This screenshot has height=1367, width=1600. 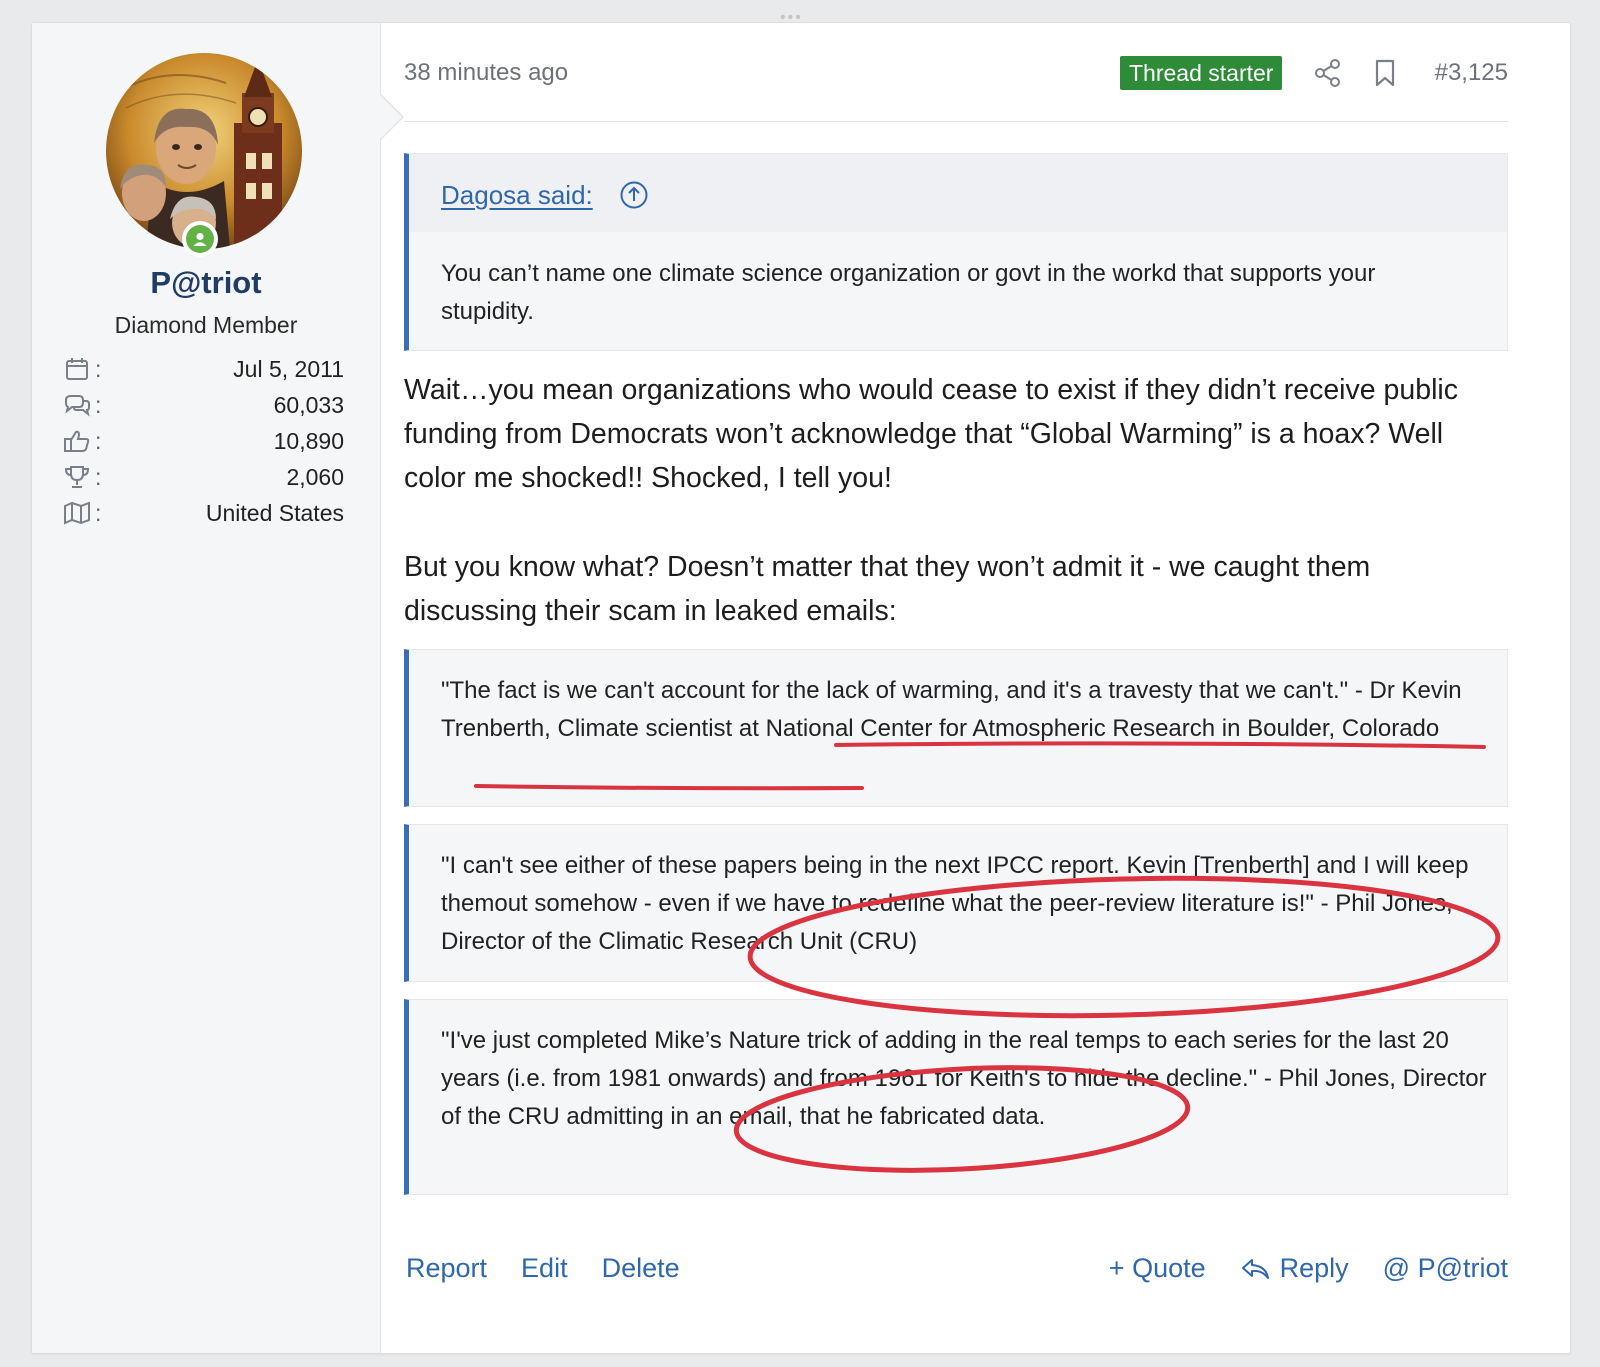 I want to click on online-status-icon, so click(x=200, y=239).